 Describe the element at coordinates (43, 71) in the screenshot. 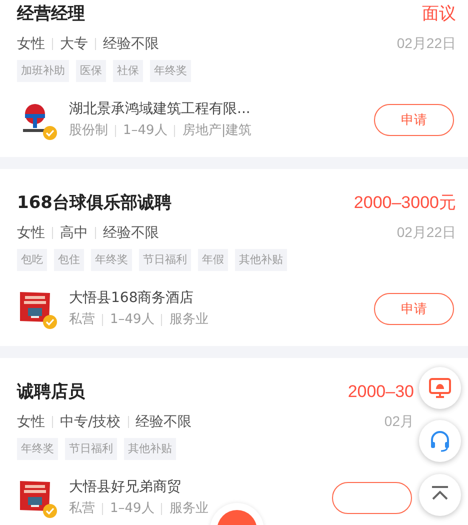

I see `benefit-tag: 加班补助` at that location.